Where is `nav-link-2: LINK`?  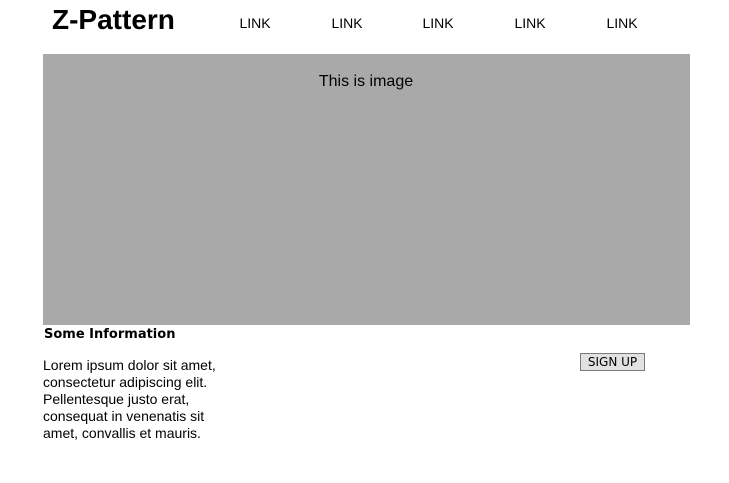 nav-link-2: LINK is located at coordinates (347, 23).